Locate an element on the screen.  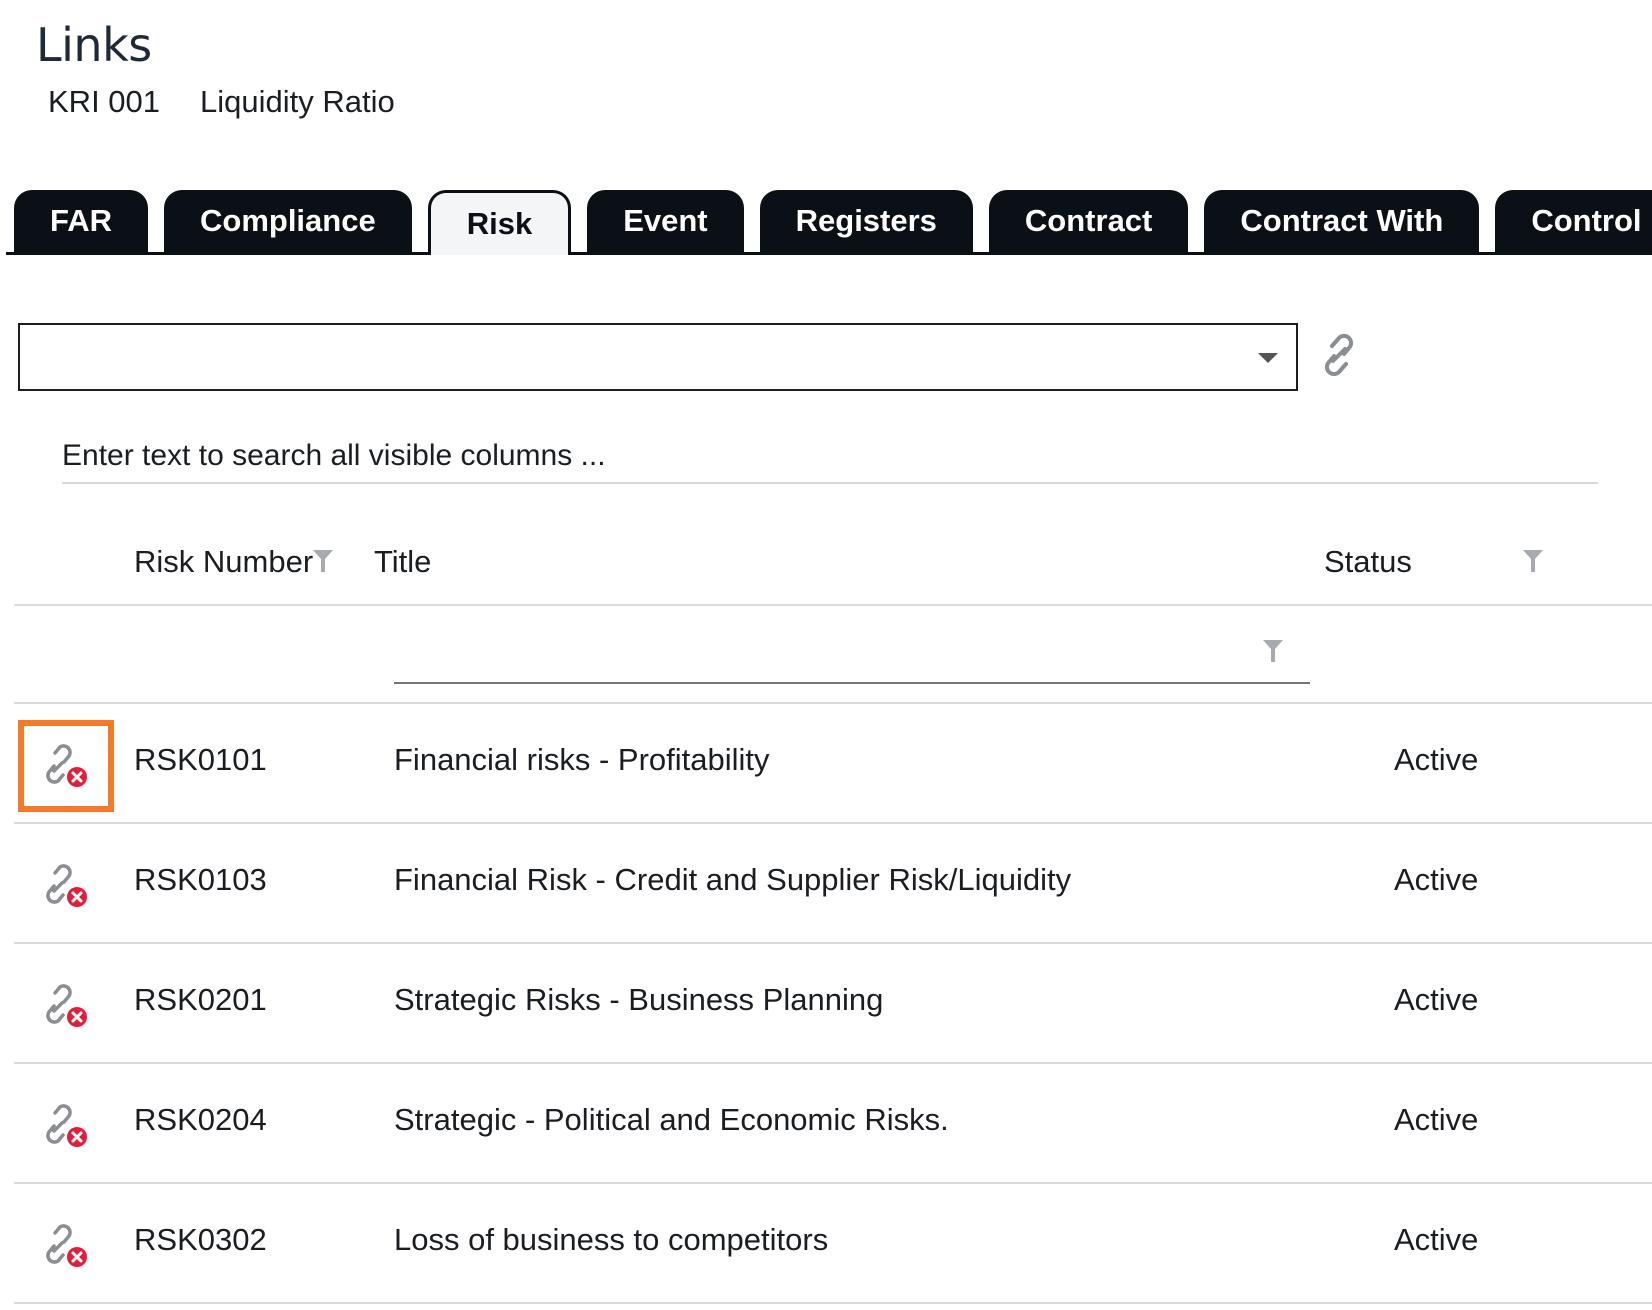
risk-number-cell: RSK0204 is located at coordinates (200, 1119).